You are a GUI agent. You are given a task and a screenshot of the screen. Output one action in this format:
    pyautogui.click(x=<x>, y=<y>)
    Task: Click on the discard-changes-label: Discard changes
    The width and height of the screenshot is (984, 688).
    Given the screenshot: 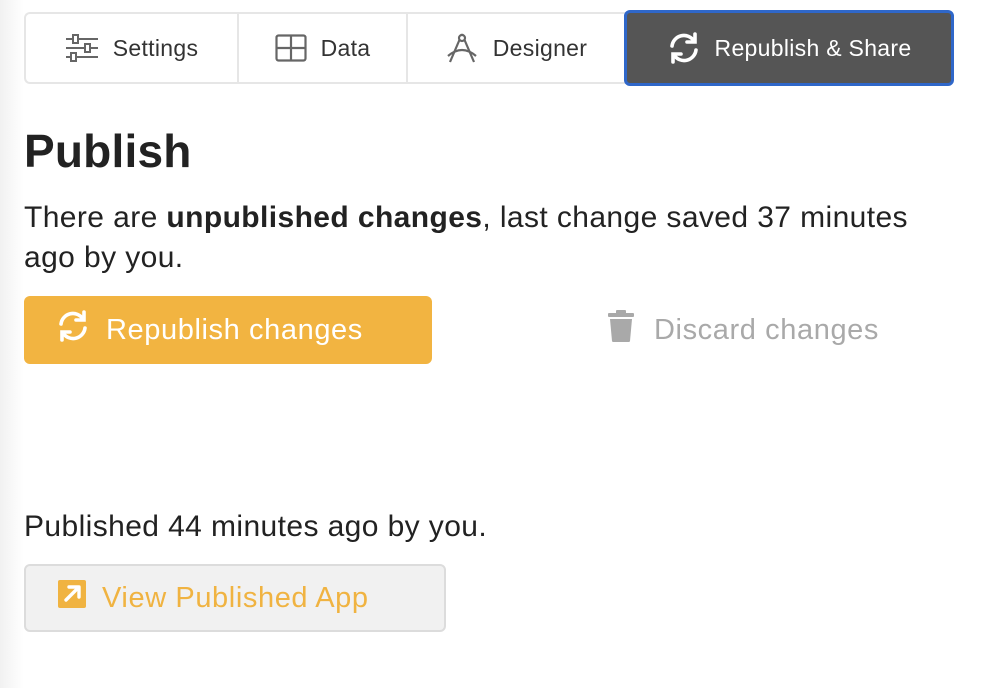 What is the action you would take?
    pyautogui.click(x=766, y=329)
    